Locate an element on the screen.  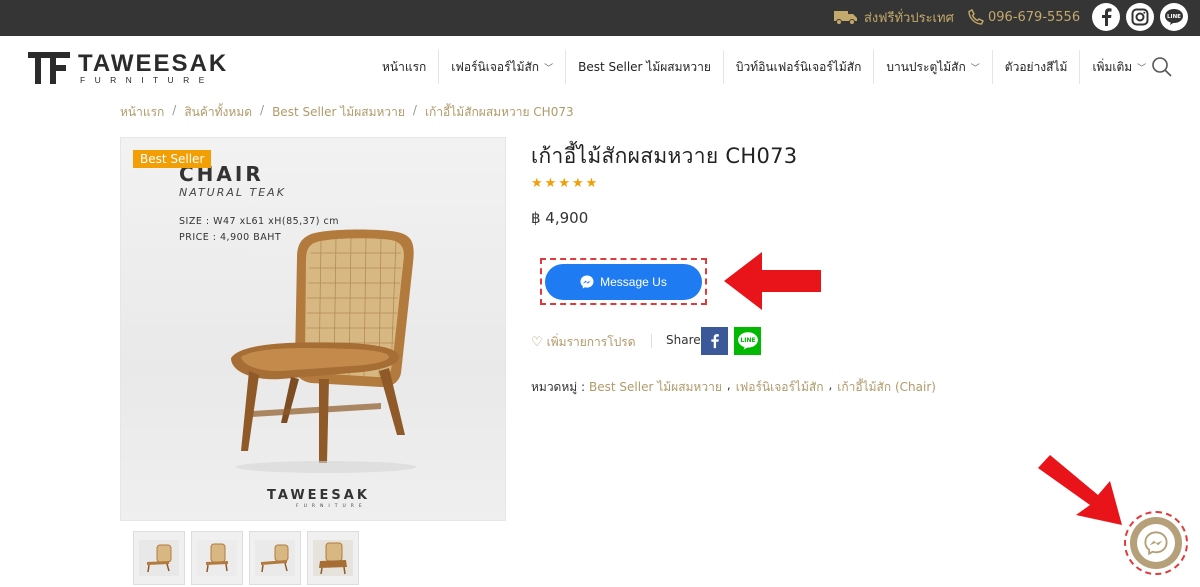
logo-sub: FURNITURE is located at coordinates (147, 80).